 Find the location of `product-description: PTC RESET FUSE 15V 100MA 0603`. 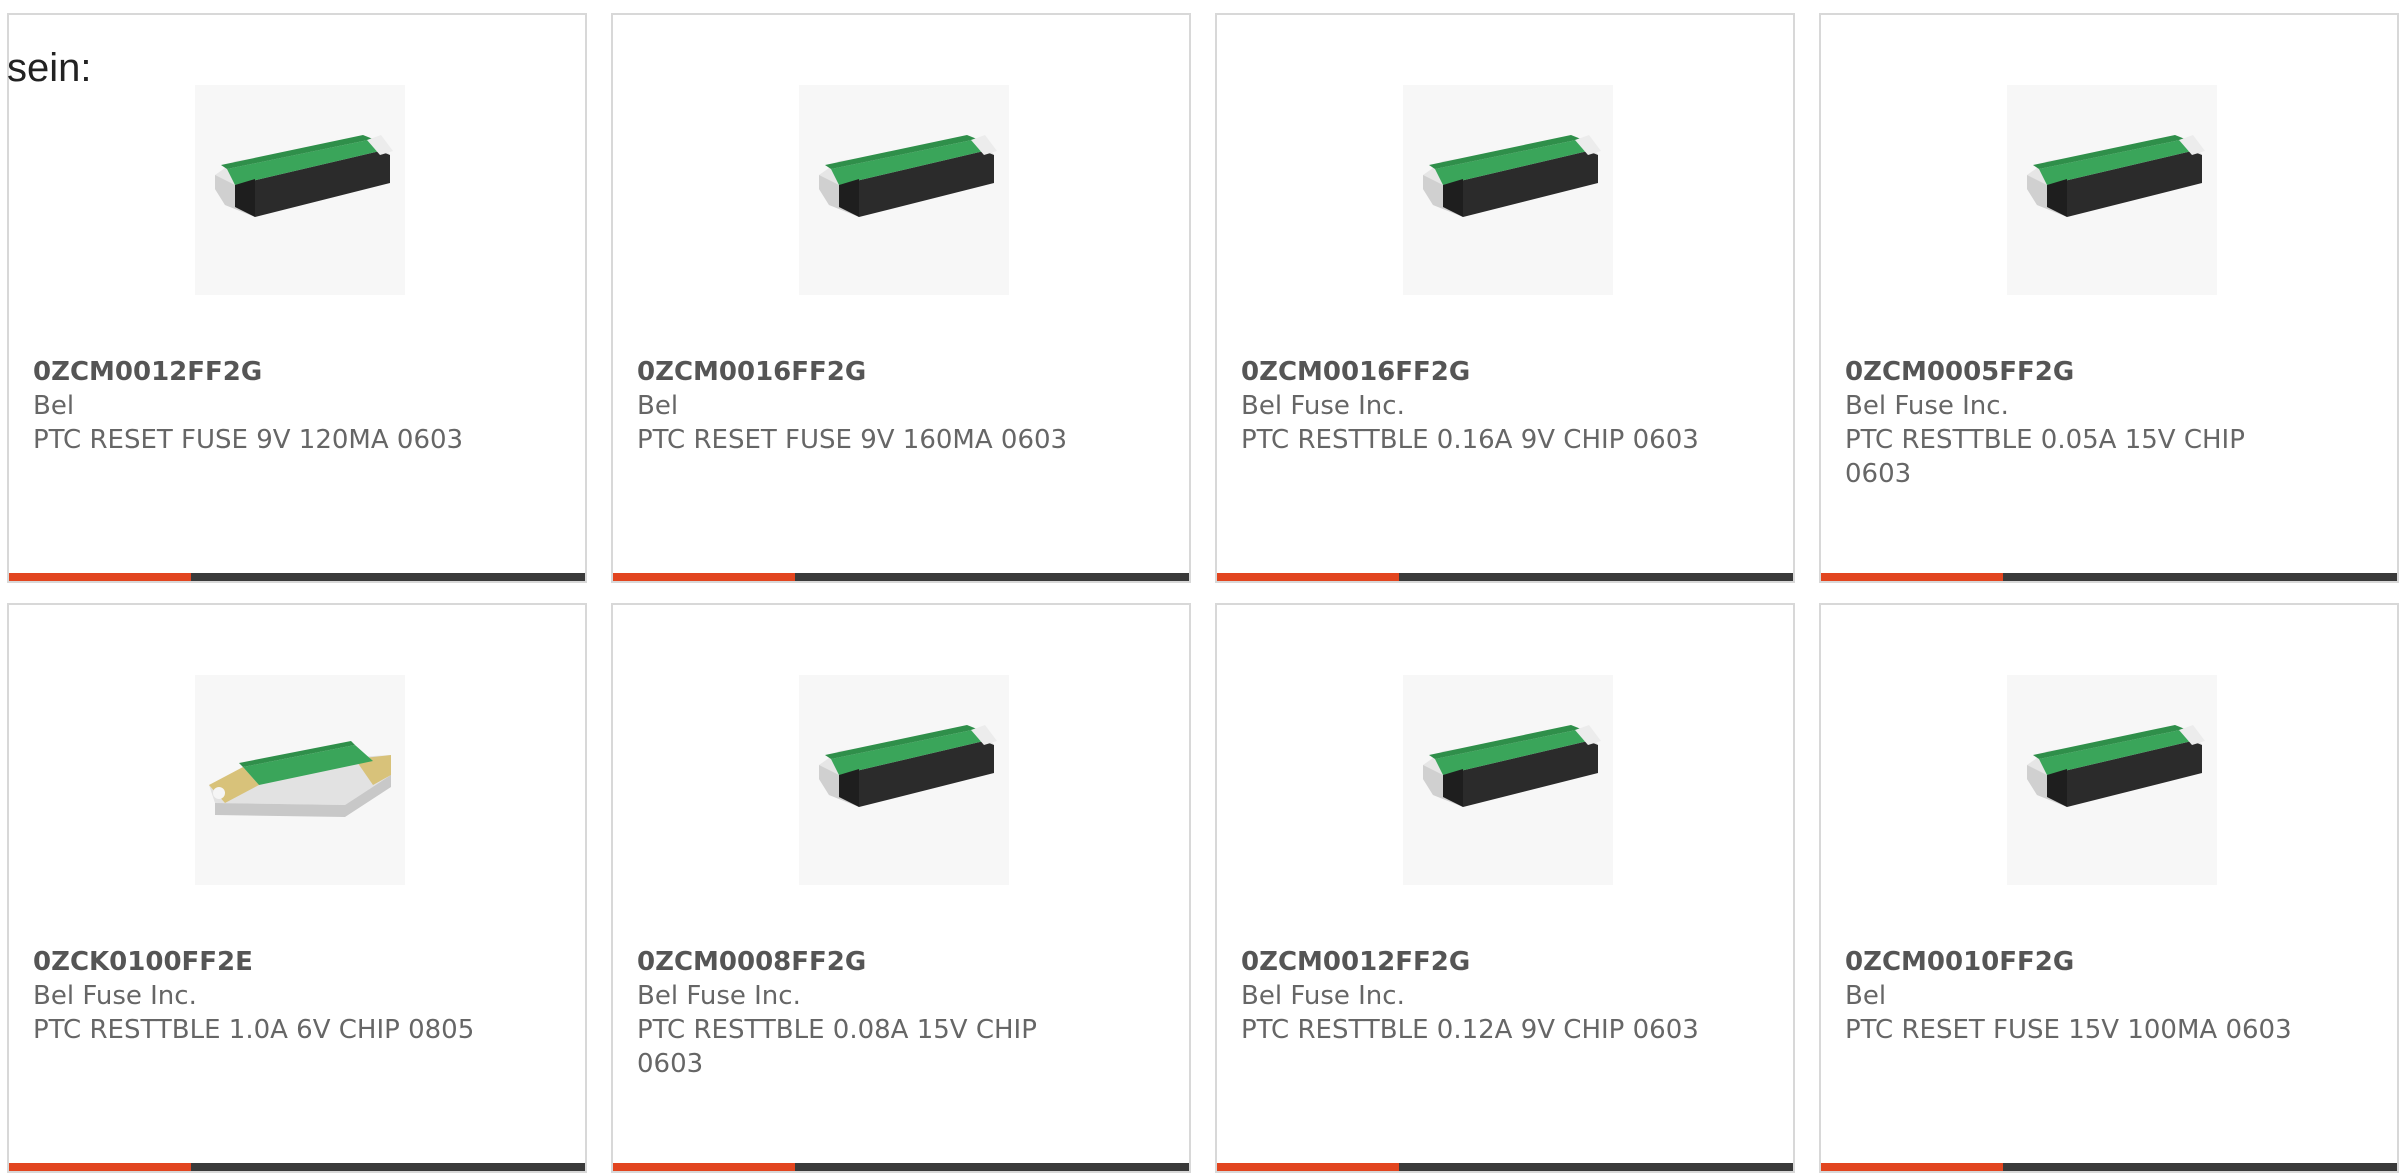

product-description: PTC RESET FUSE 15V 100MA 0603 is located at coordinates (2068, 1030).